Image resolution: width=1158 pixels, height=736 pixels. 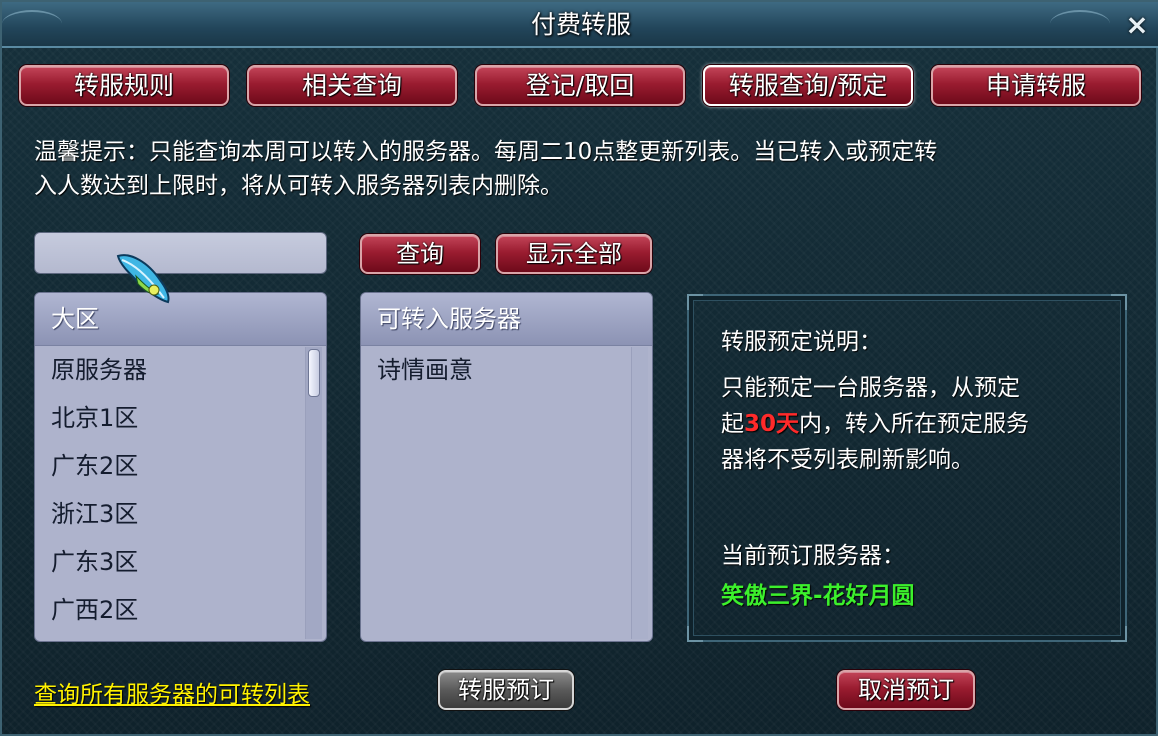 What do you see at coordinates (906, 690) in the screenshot?
I see `cancel-reservation-button: 取消预订` at bounding box center [906, 690].